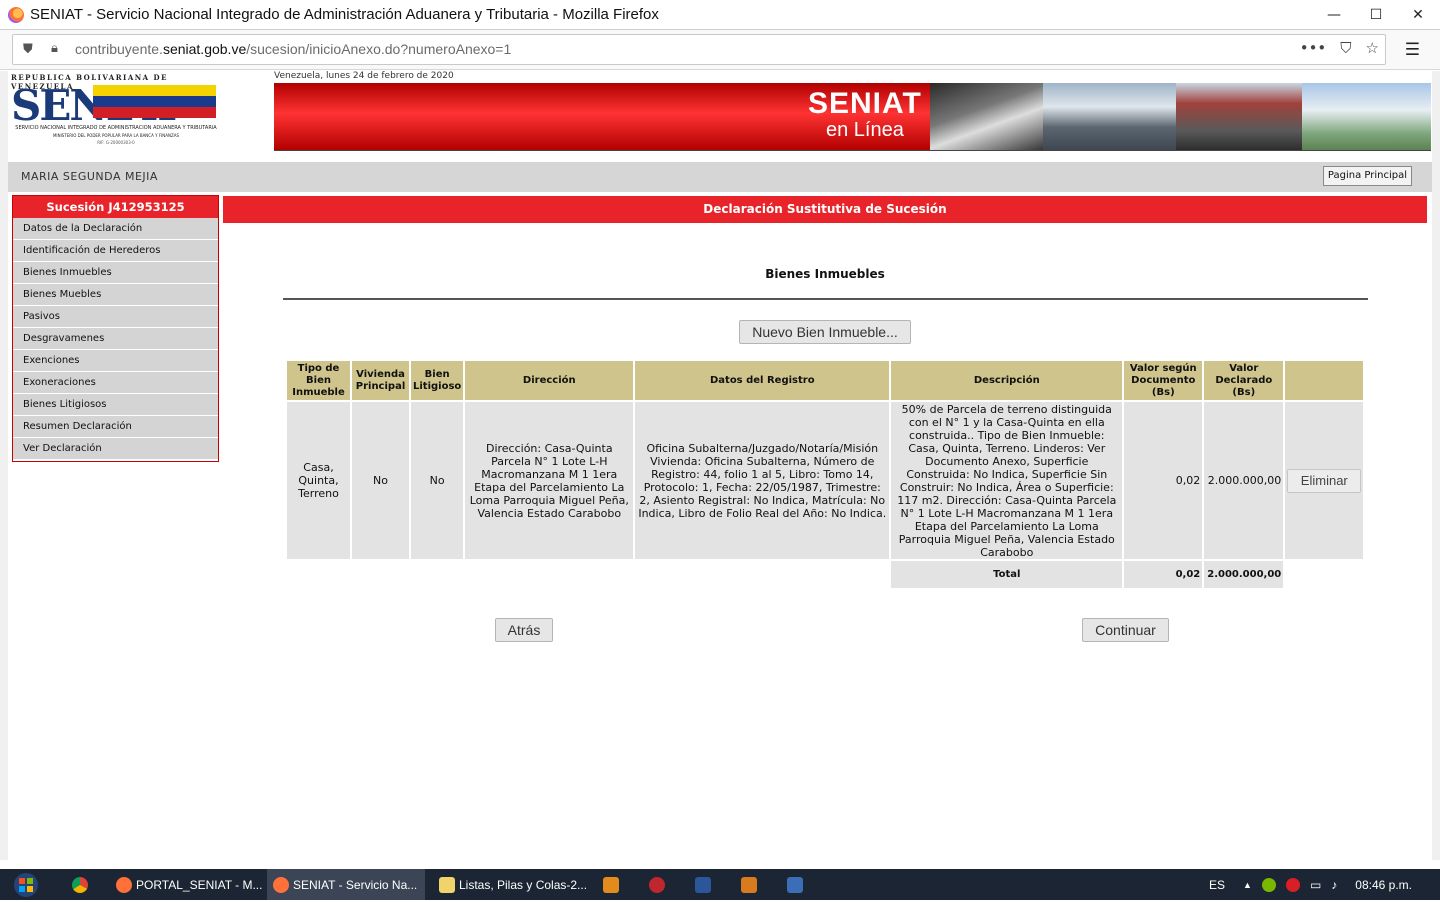 This screenshot has width=1440, height=902. Describe the element at coordinates (751, 884) in the screenshot. I see `sublime-taskbar-icon` at that location.